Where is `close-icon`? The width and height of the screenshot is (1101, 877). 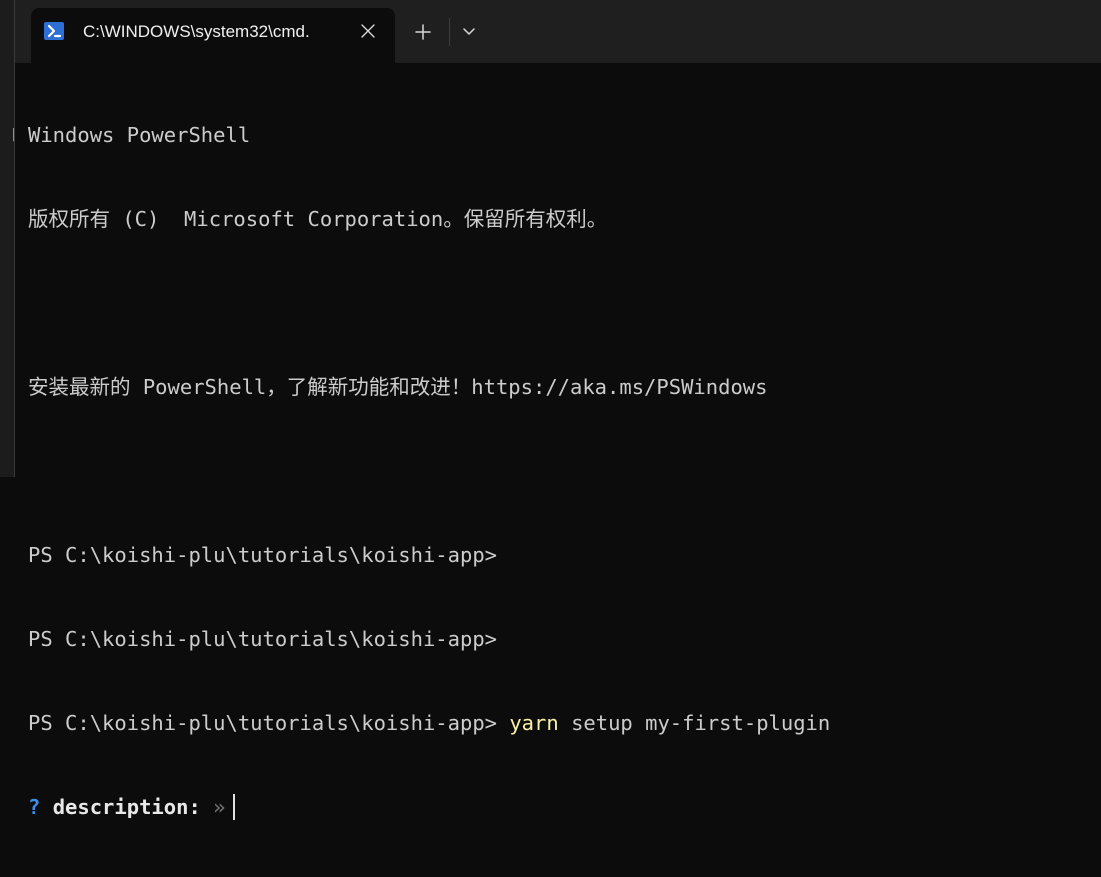
close-icon is located at coordinates (368, 31).